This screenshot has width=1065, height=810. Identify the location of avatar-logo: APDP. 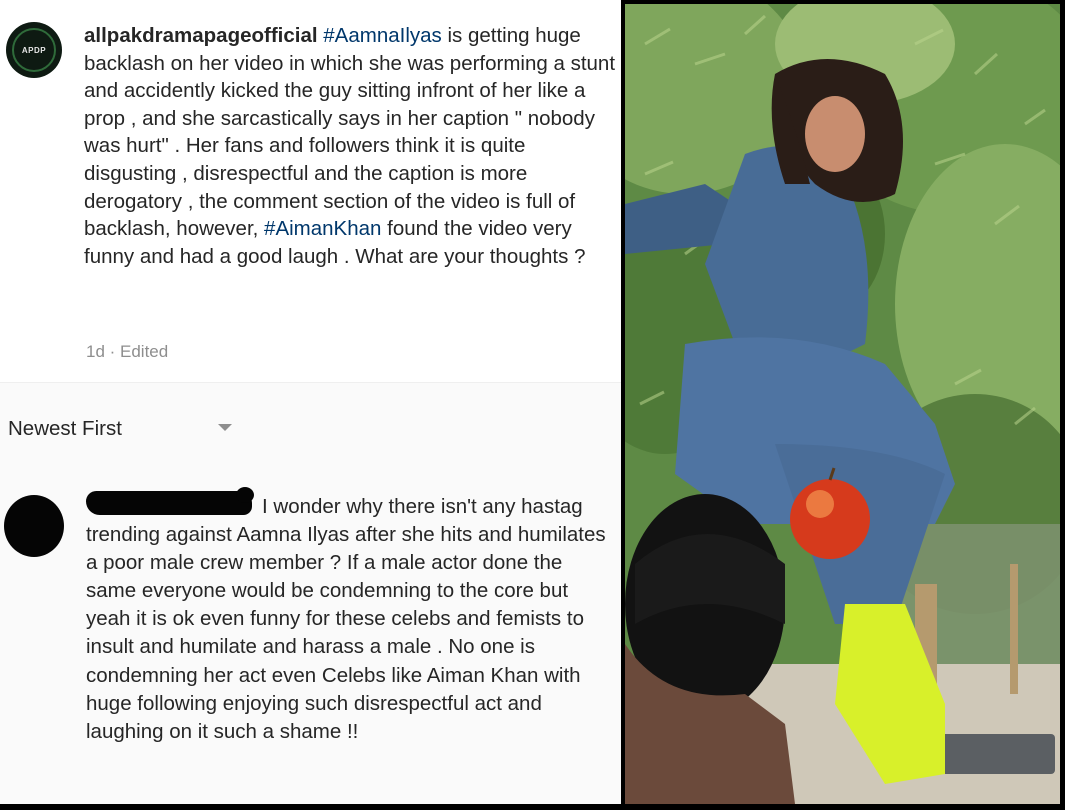
(34, 50).